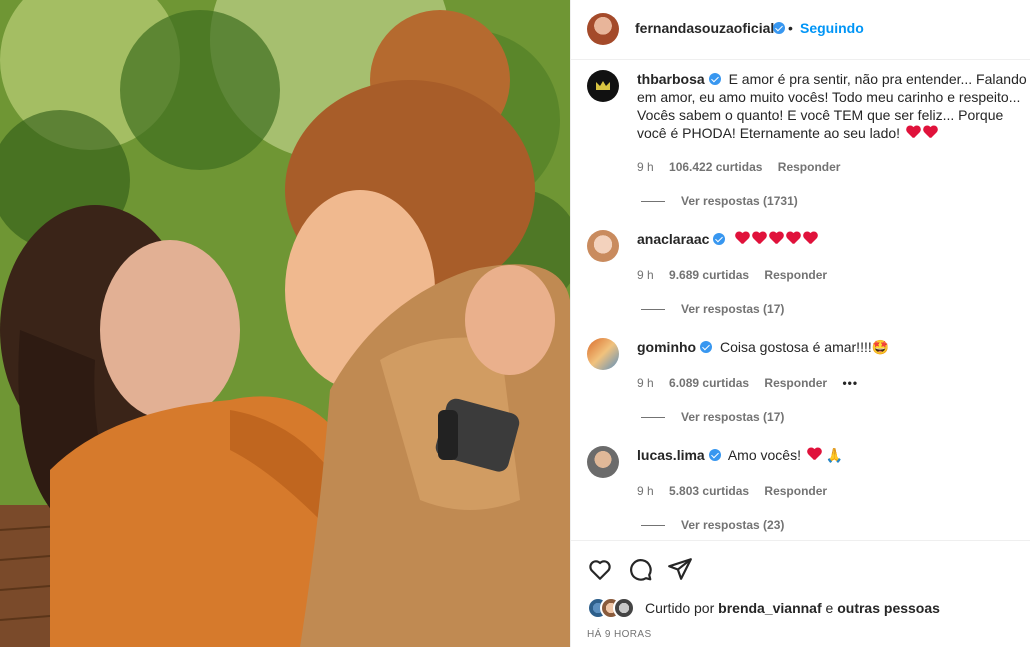 This screenshot has height=647, width=1030. Describe the element at coordinates (671, 455) in the screenshot. I see `commenter-username: lucas.lima` at that location.